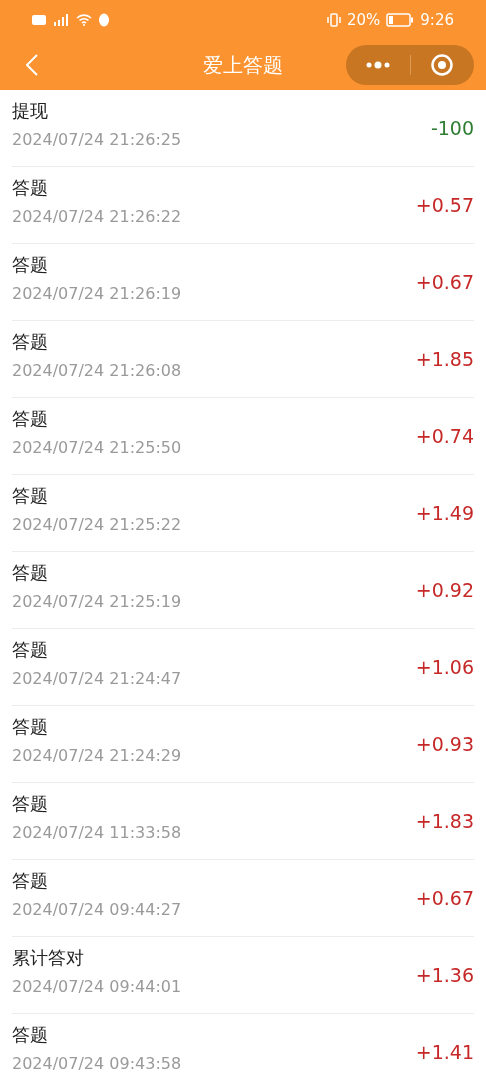 Image resolution: width=486 pixels, height=1080 pixels. I want to click on signal-icon, so click(61, 20).